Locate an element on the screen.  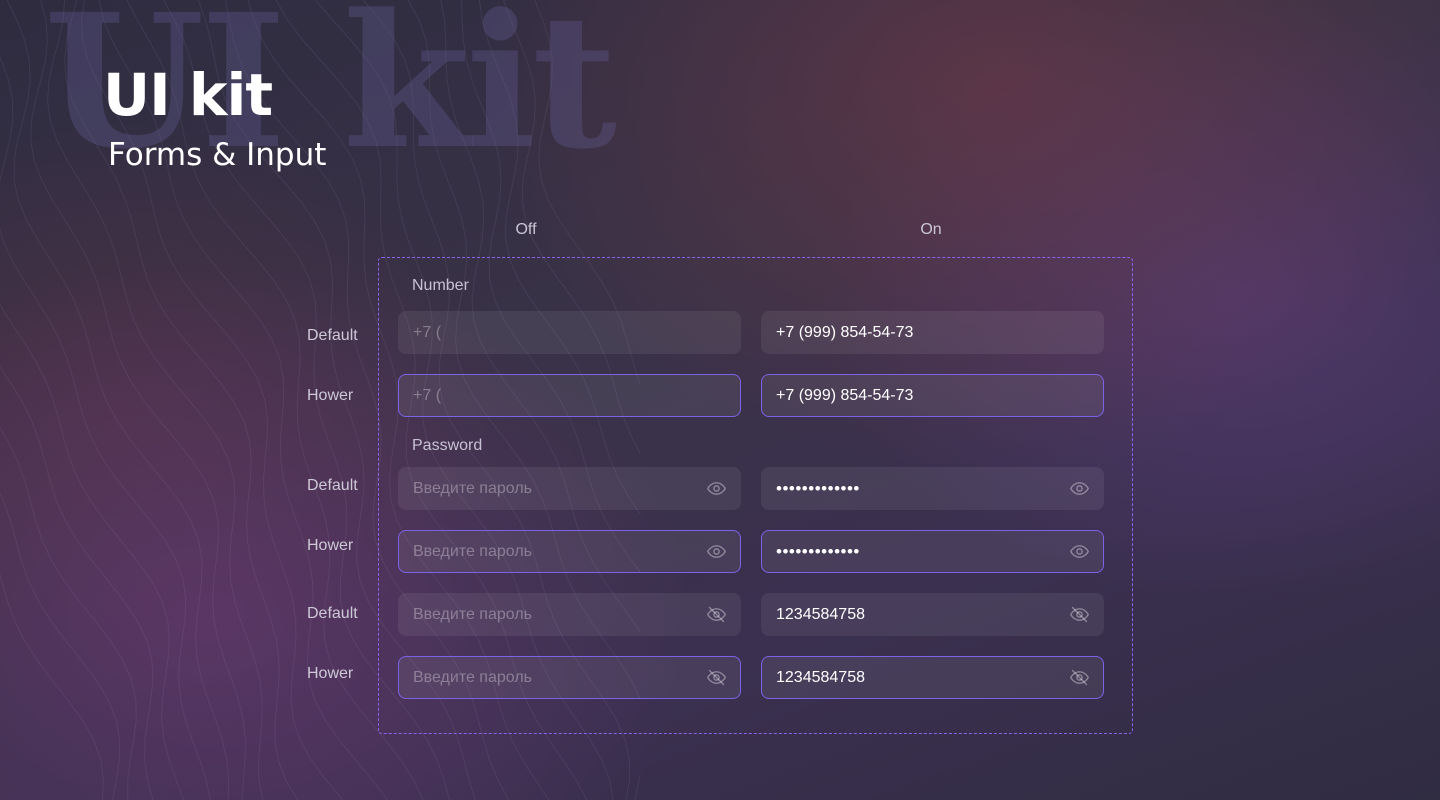
password-visible-field-default-off is located at coordinates (569, 614).